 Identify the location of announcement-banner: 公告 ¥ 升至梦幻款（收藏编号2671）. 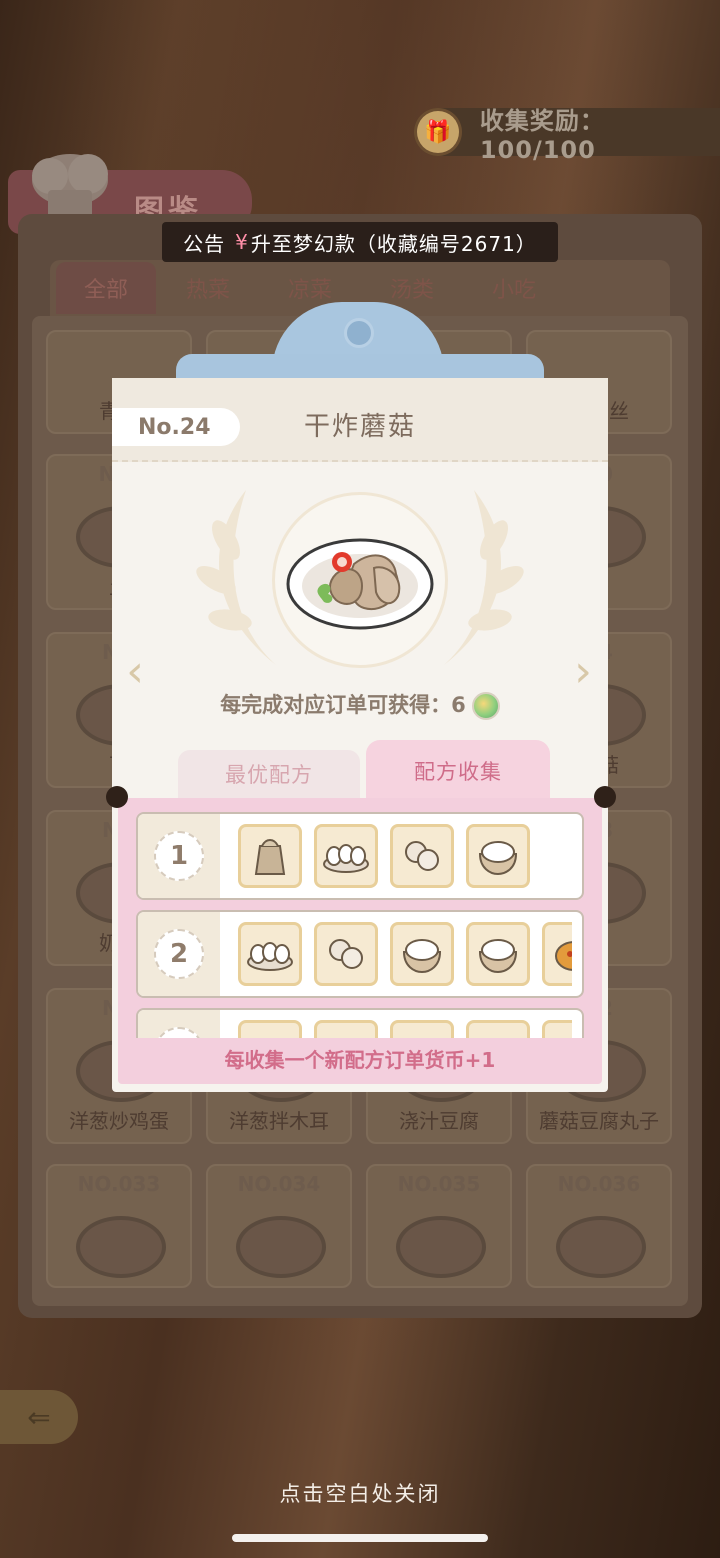
(360, 242).